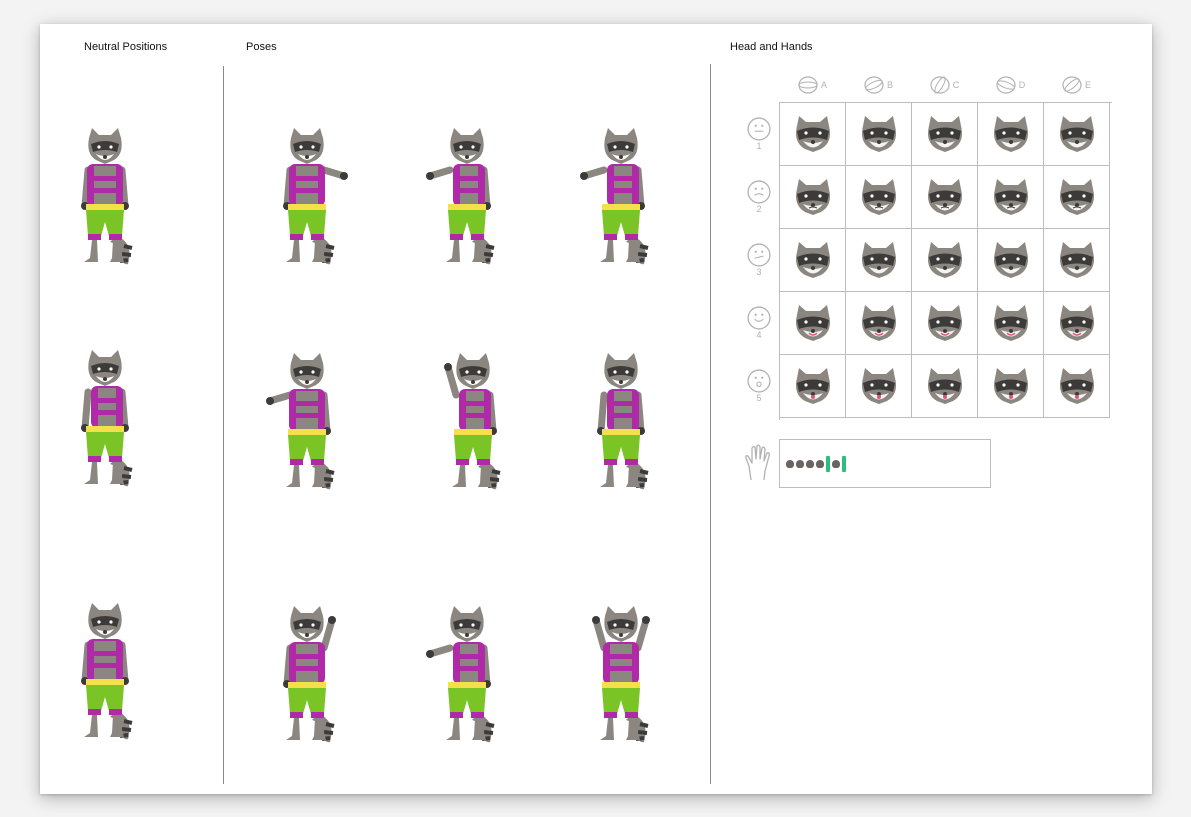 Image resolution: width=1191 pixels, height=817 pixels. Describe the element at coordinates (823, 85) in the screenshot. I see `column-label: A` at that location.